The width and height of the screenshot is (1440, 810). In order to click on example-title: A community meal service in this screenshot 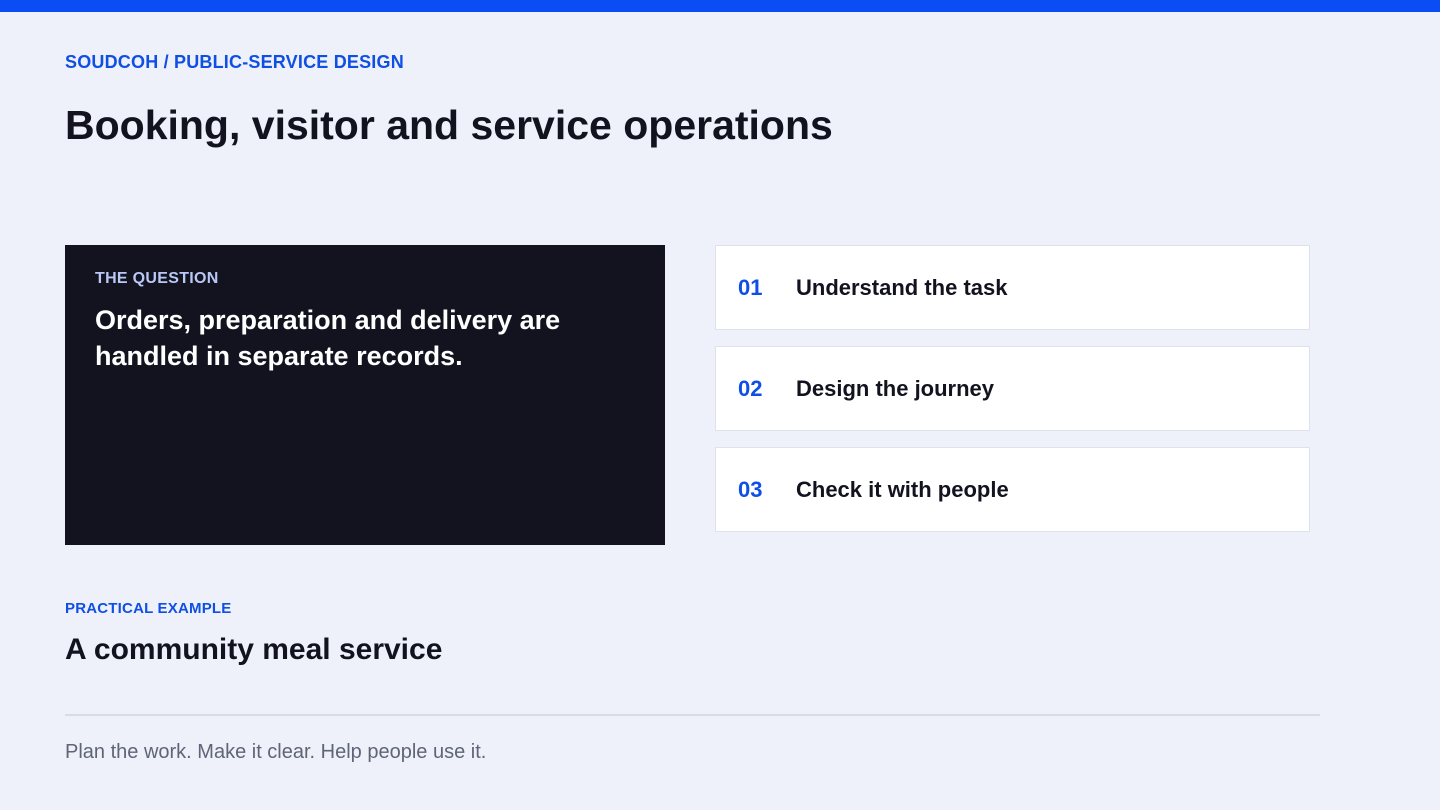, I will do `click(254, 649)`.